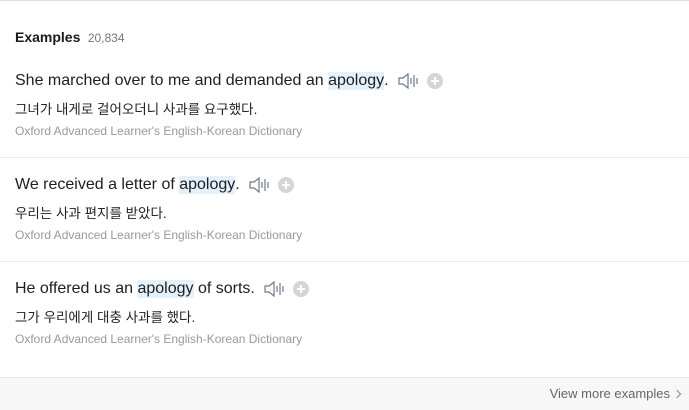  Describe the element at coordinates (224, 288) in the screenshot. I see `sentence-text-end: of sorts.` at that location.